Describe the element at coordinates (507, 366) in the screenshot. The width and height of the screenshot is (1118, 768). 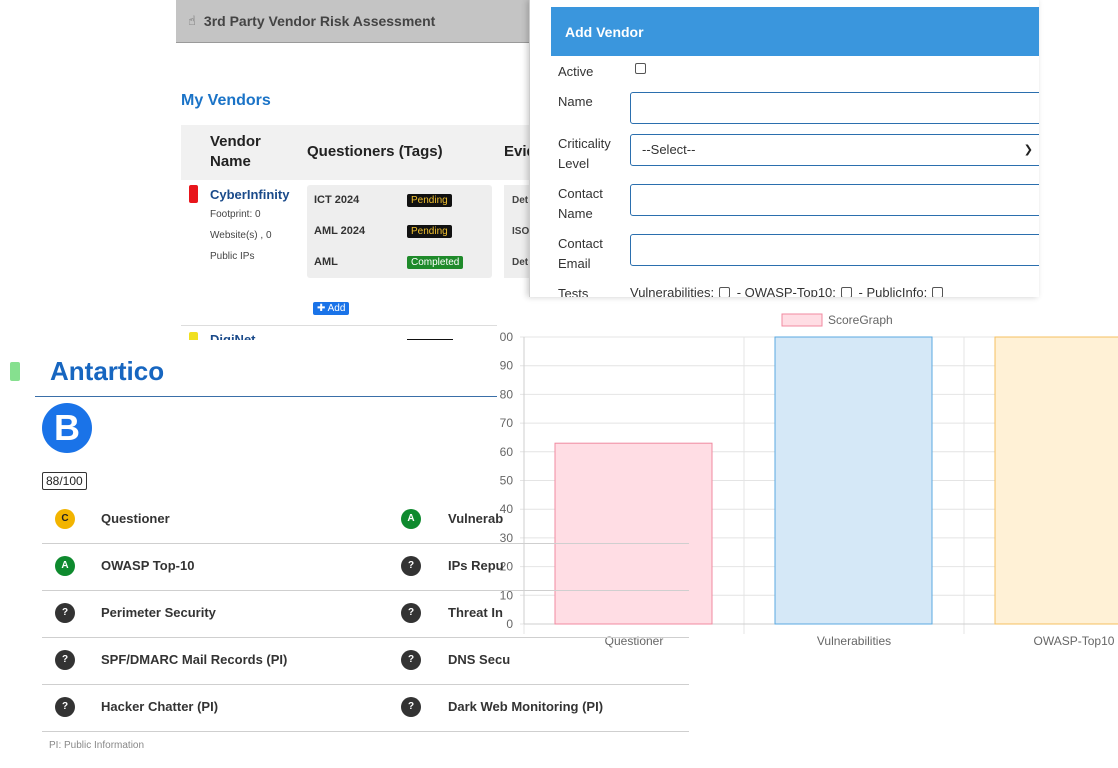
I see `y-tick-label: 90` at that location.